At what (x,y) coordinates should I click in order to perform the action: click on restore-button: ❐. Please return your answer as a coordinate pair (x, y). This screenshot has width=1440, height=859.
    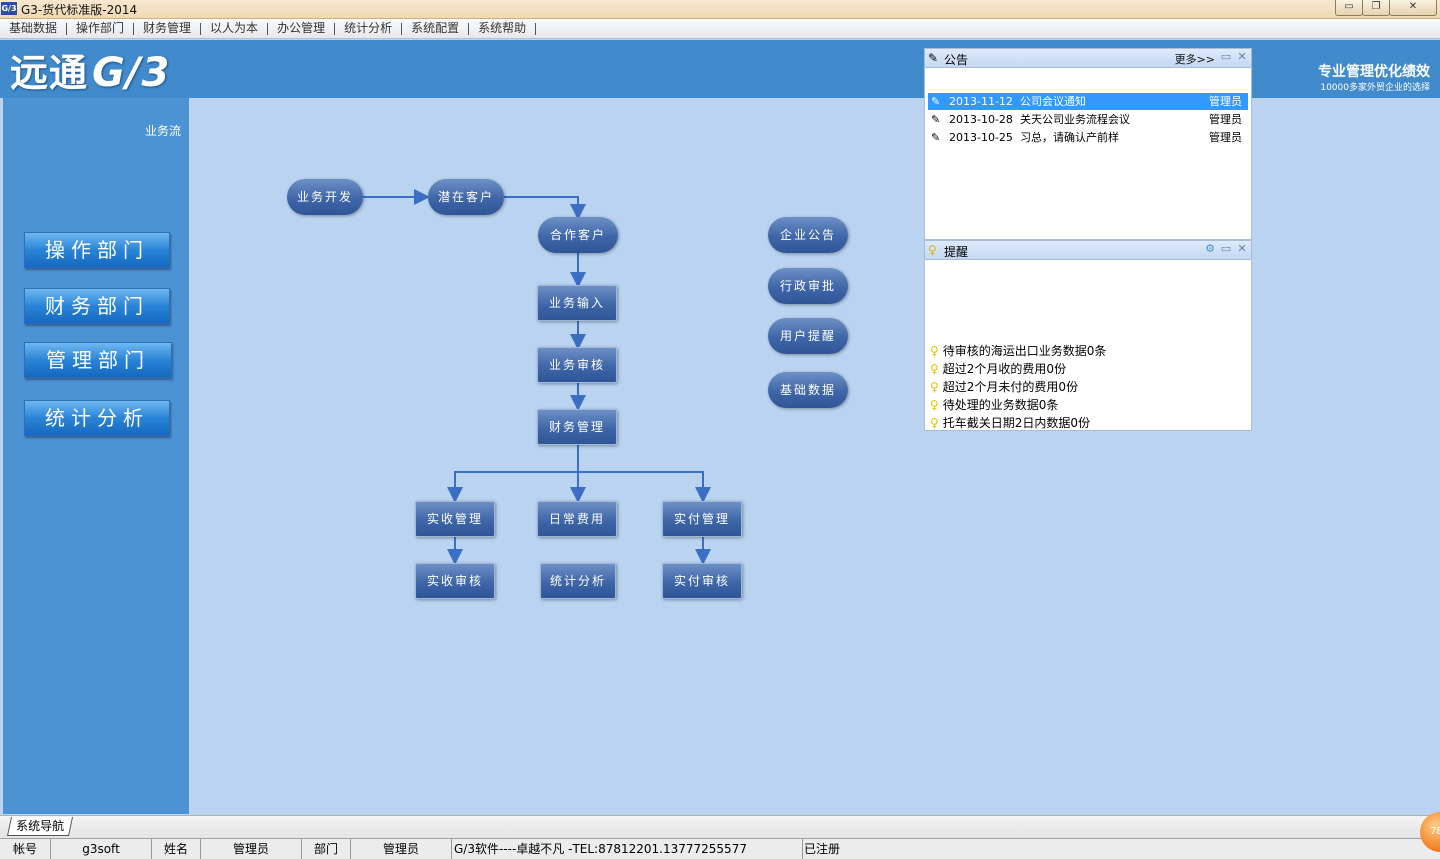
    Looking at the image, I should click on (1376, 8).